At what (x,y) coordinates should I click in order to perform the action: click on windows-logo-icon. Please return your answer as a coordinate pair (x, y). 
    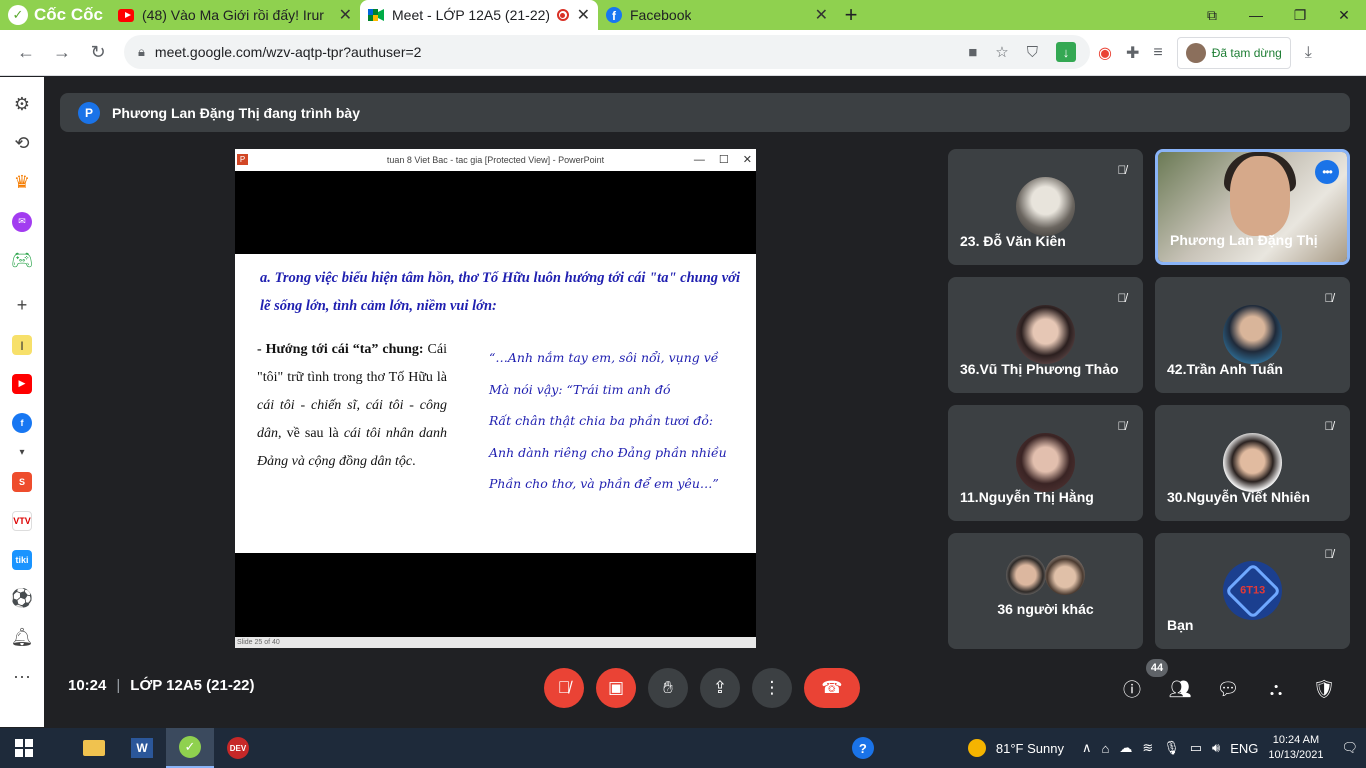
    Looking at the image, I should click on (24, 748).